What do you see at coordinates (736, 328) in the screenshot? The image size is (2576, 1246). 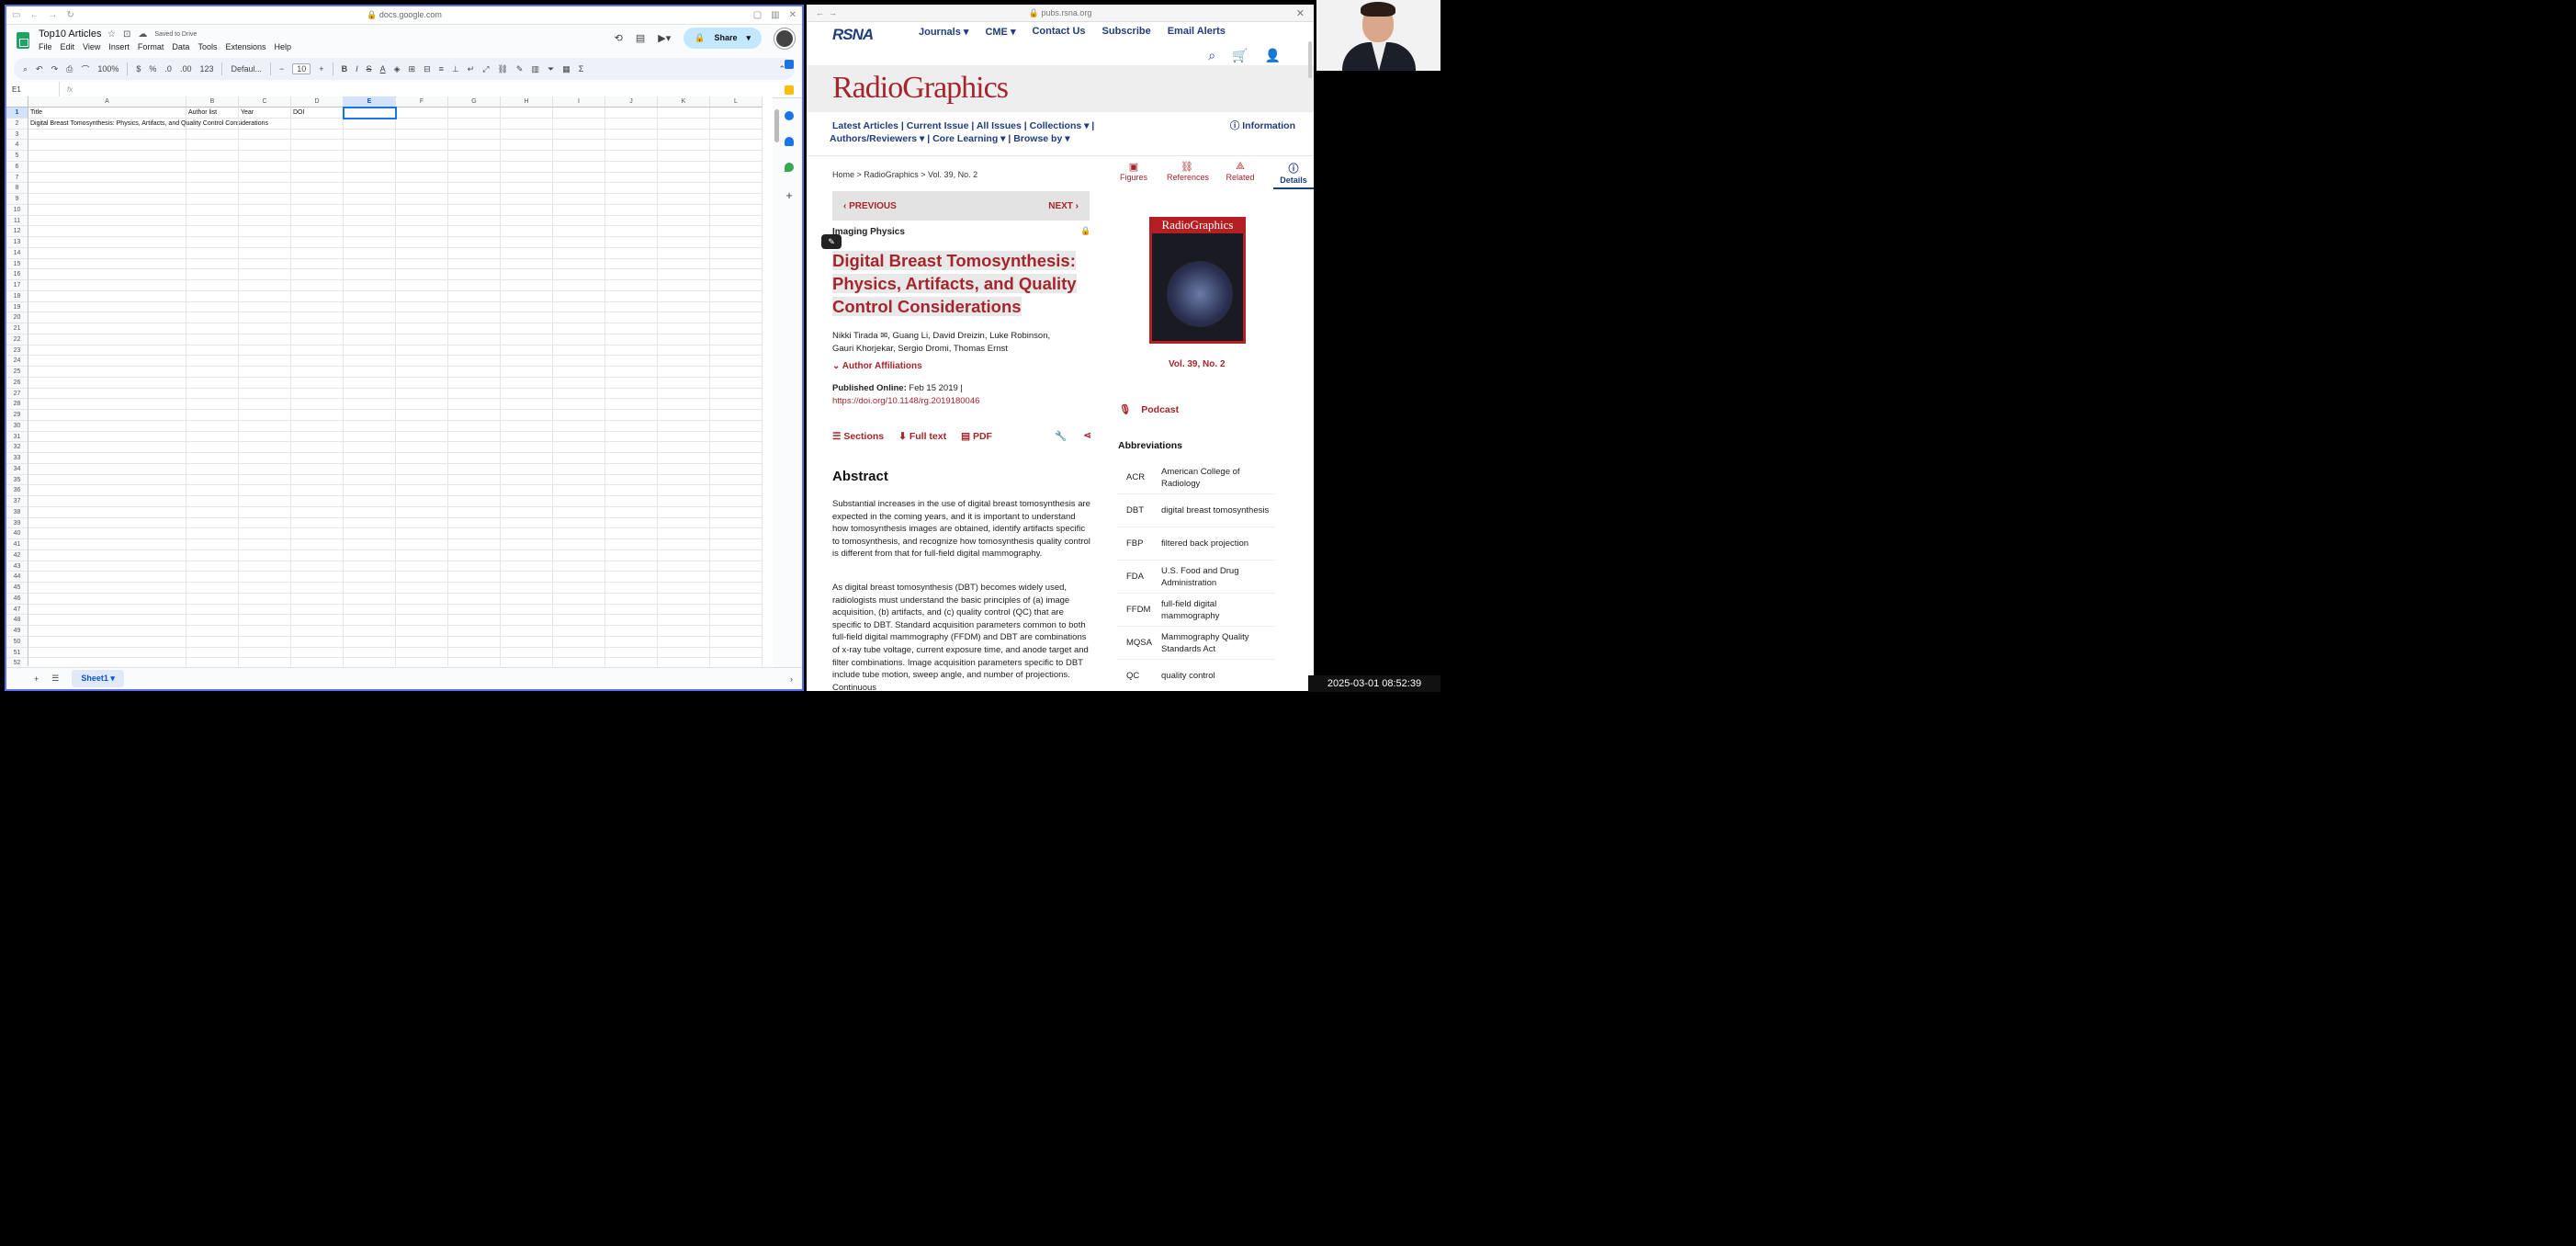 I see `cell-l21` at bounding box center [736, 328].